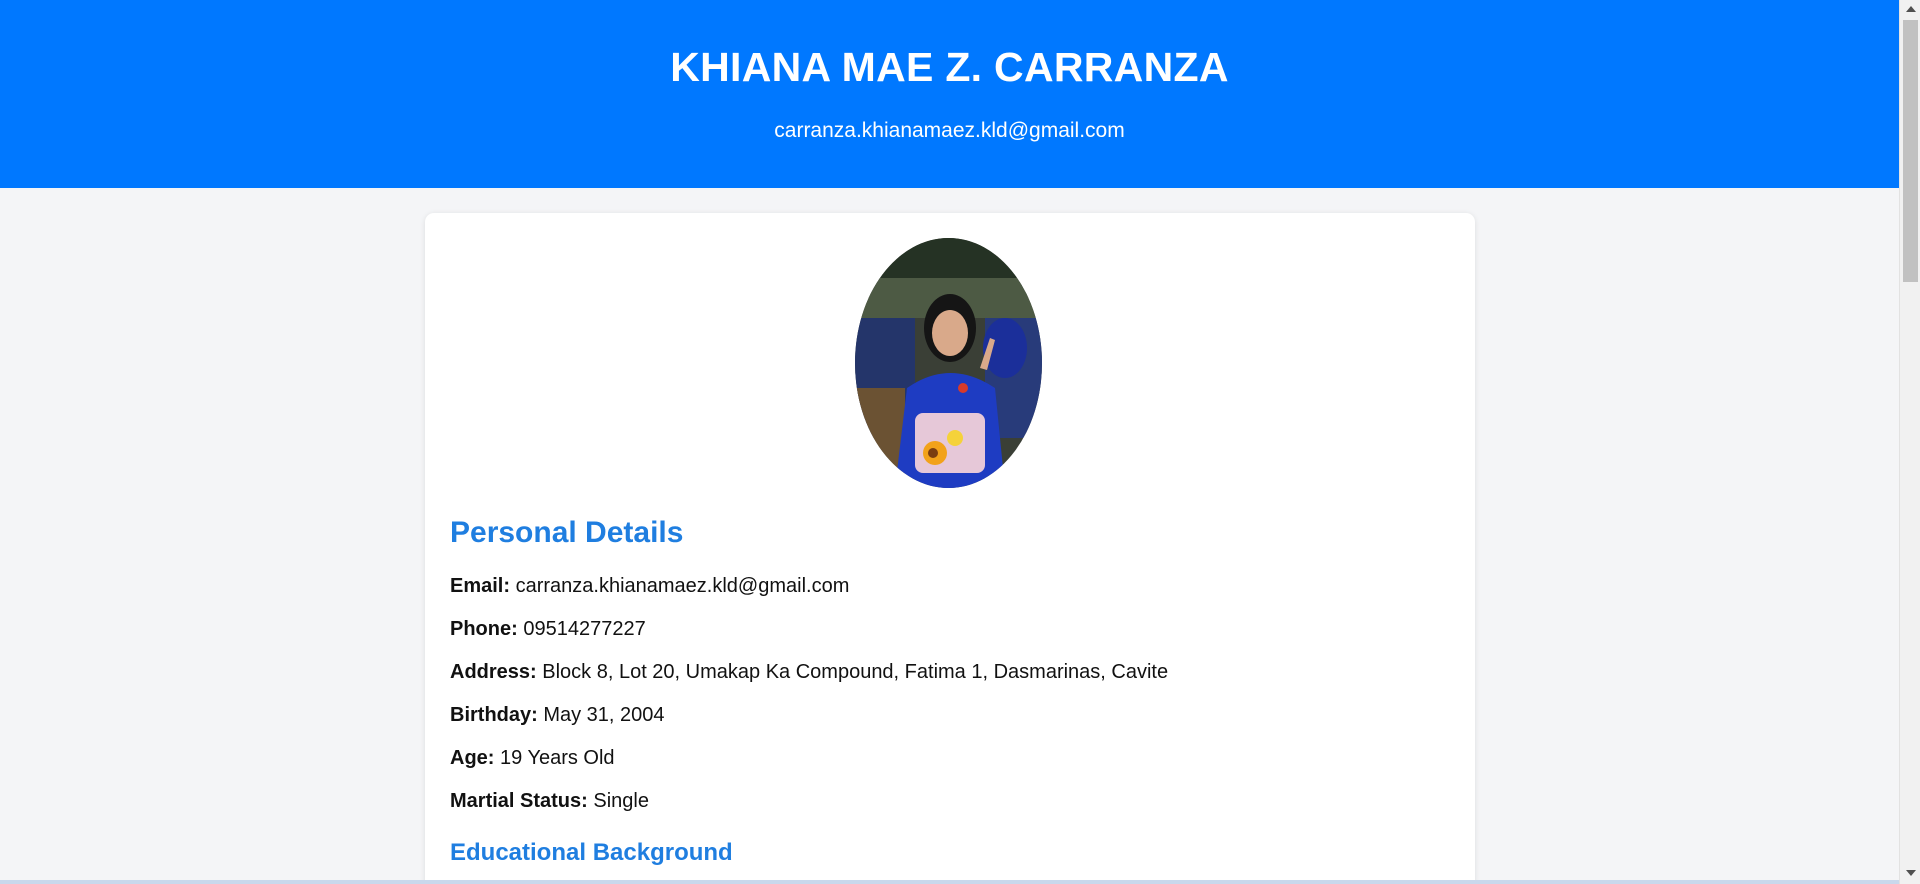 This screenshot has width=1920, height=884. Describe the element at coordinates (591, 852) in the screenshot. I see `section-title-educational-background: Educational Background` at that location.